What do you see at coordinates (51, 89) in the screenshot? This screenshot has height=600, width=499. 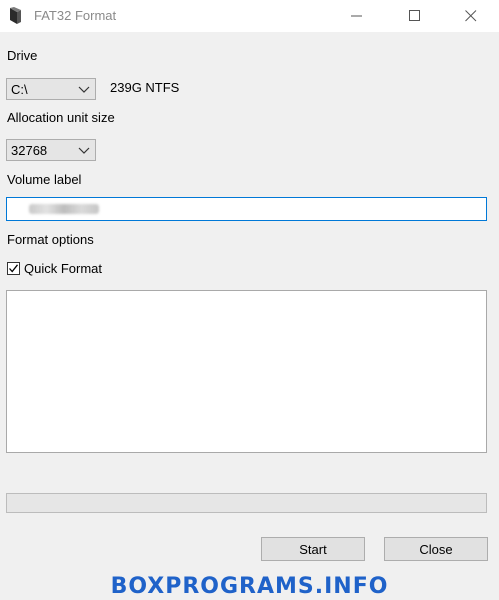 I see `drive-select: C:\` at bounding box center [51, 89].